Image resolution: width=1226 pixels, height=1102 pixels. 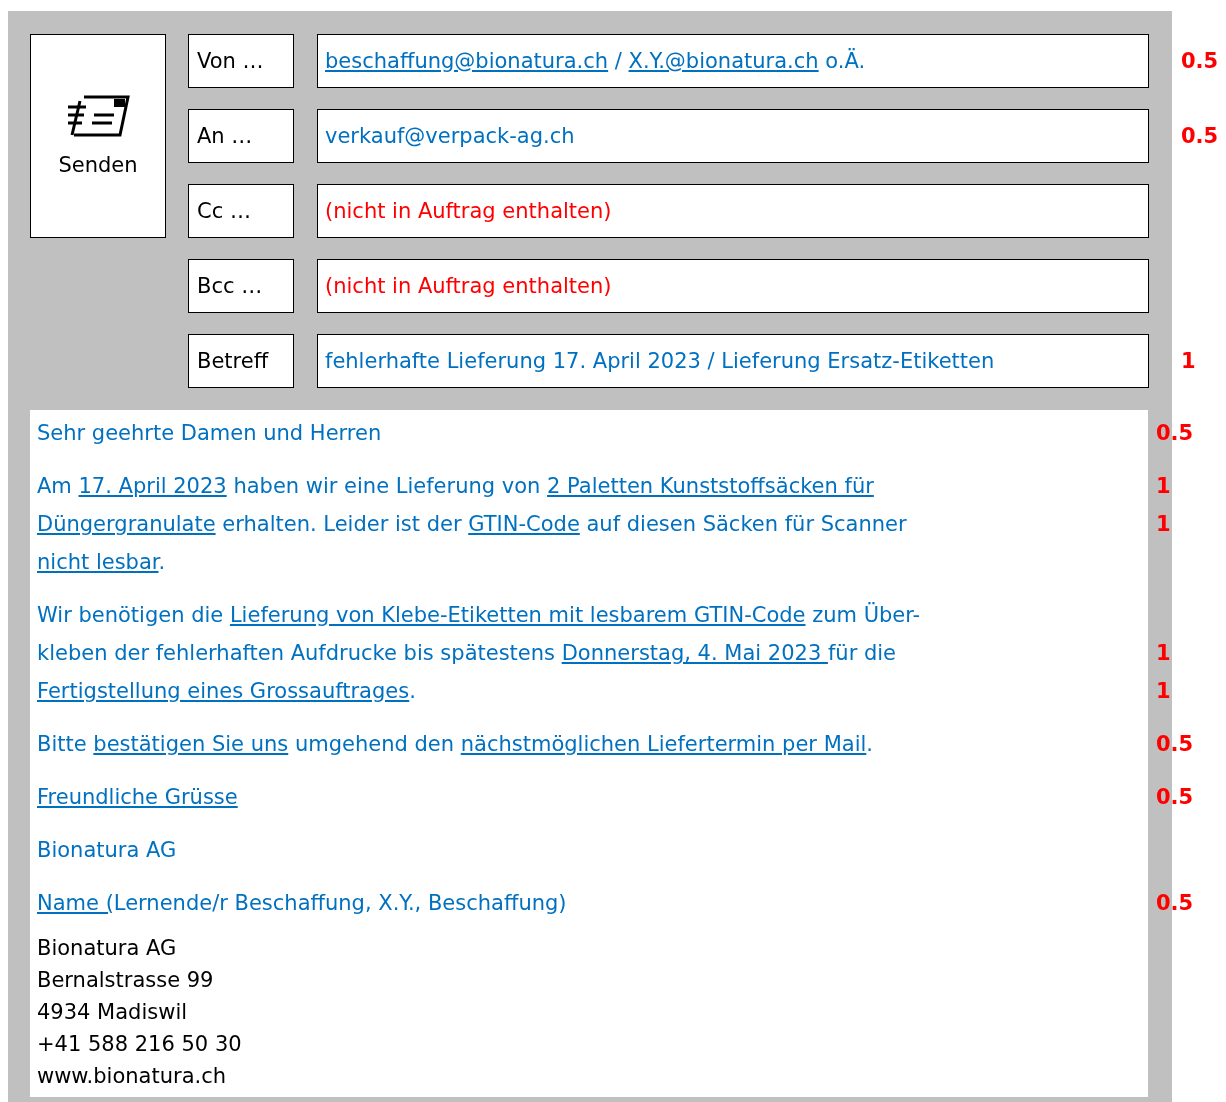 I want to click on send-mail-icon, so click(x=98, y=116).